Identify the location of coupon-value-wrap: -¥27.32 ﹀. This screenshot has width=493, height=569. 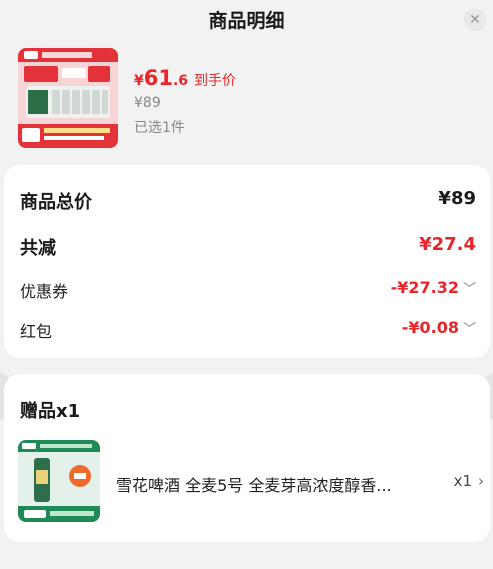
(433, 287).